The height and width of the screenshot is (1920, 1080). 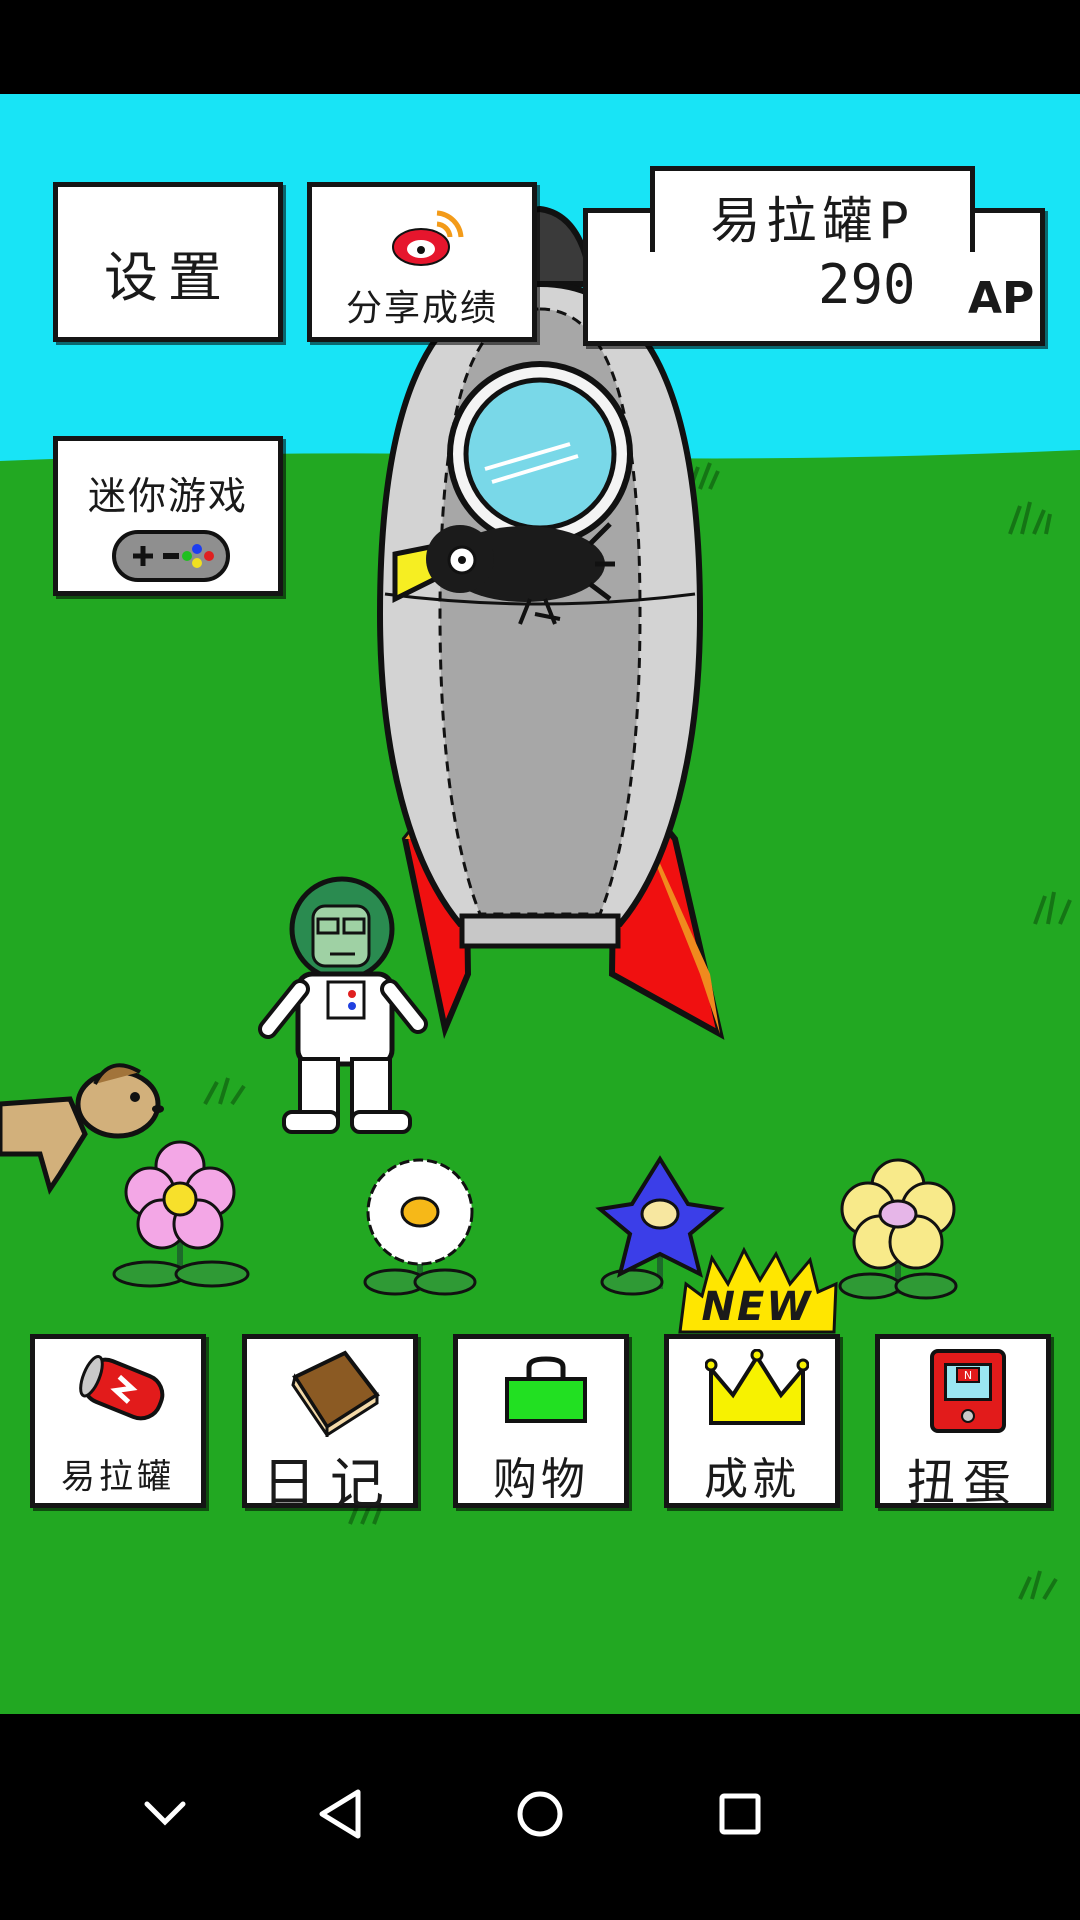 I want to click on chevron-down-icon, so click(x=165, y=1814).